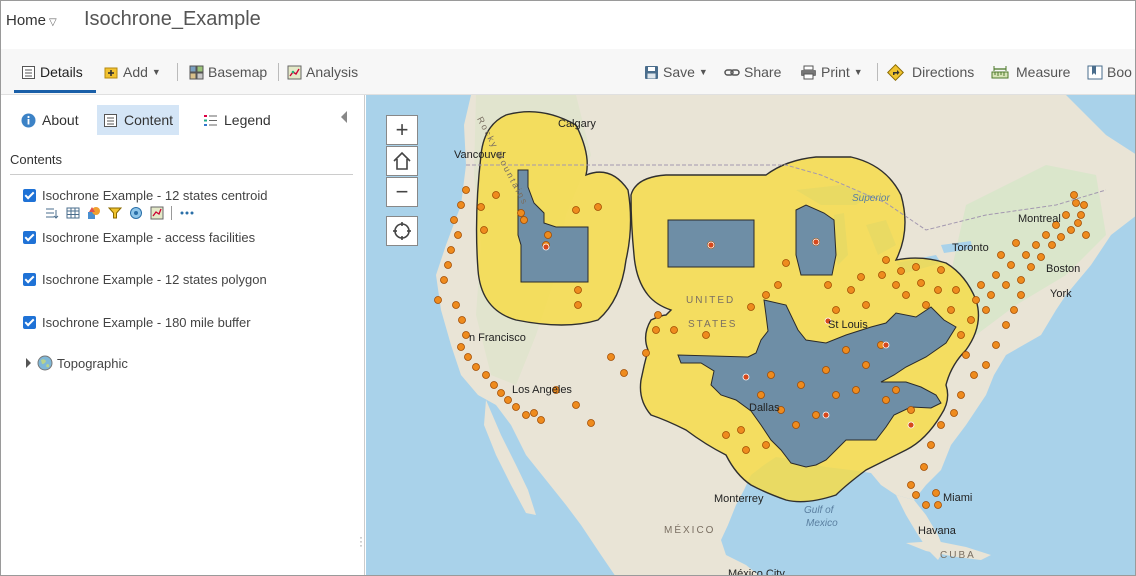 This screenshot has height=576, width=1136. I want to click on divider, so click(181, 174).